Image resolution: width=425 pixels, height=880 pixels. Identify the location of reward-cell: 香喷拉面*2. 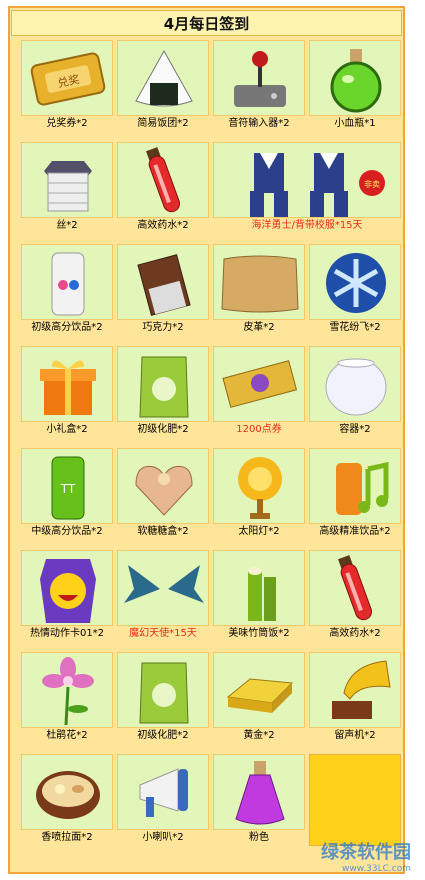
(67, 800).